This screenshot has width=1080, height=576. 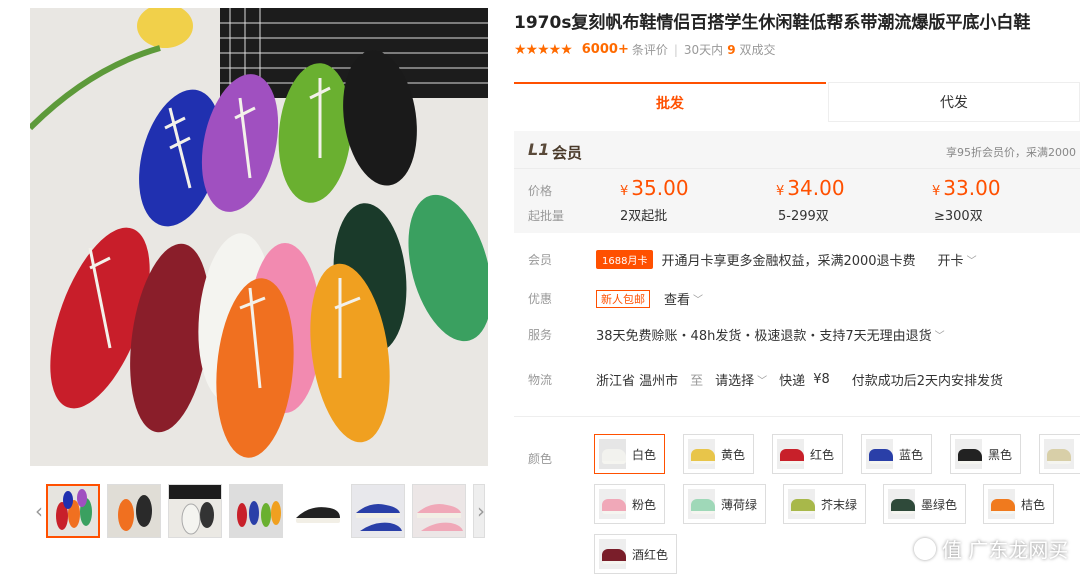 I want to click on color-option-red: 红色, so click(x=807, y=454).